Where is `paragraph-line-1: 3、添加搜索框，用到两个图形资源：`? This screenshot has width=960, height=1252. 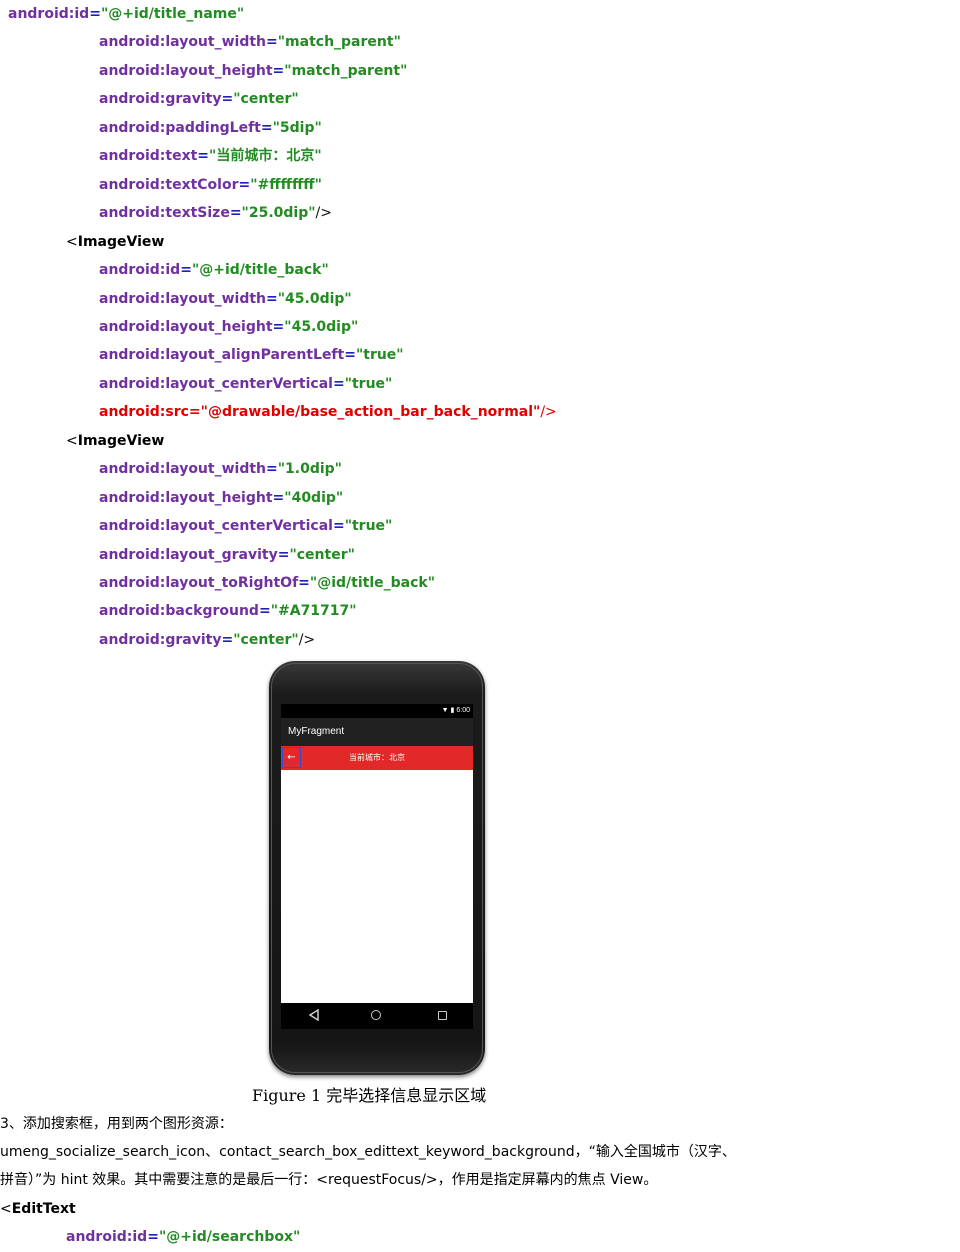
paragraph-line-1: 3、添加搜索框，用到两个图形资源： is located at coordinates (116, 1124).